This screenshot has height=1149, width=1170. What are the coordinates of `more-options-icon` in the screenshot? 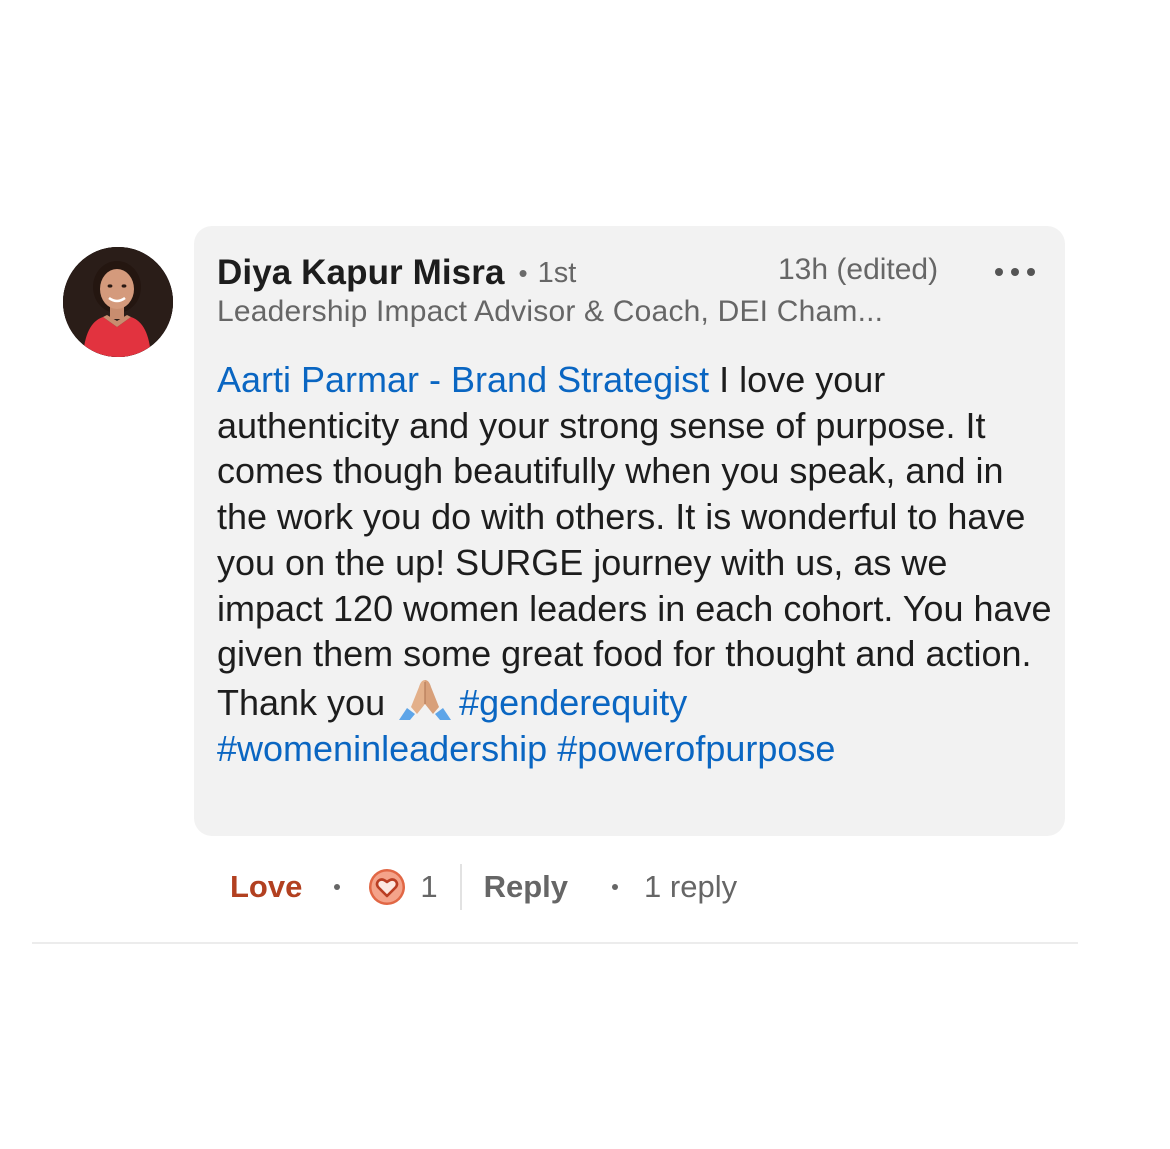 It's located at (1015, 272).